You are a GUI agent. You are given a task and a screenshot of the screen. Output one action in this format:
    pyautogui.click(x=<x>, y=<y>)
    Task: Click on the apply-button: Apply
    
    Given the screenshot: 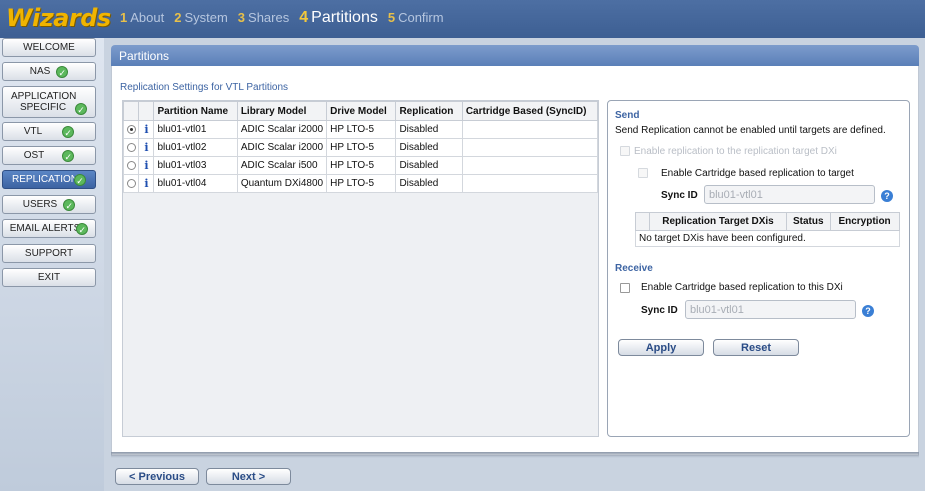 What is the action you would take?
    pyautogui.click(x=661, y=347)
    